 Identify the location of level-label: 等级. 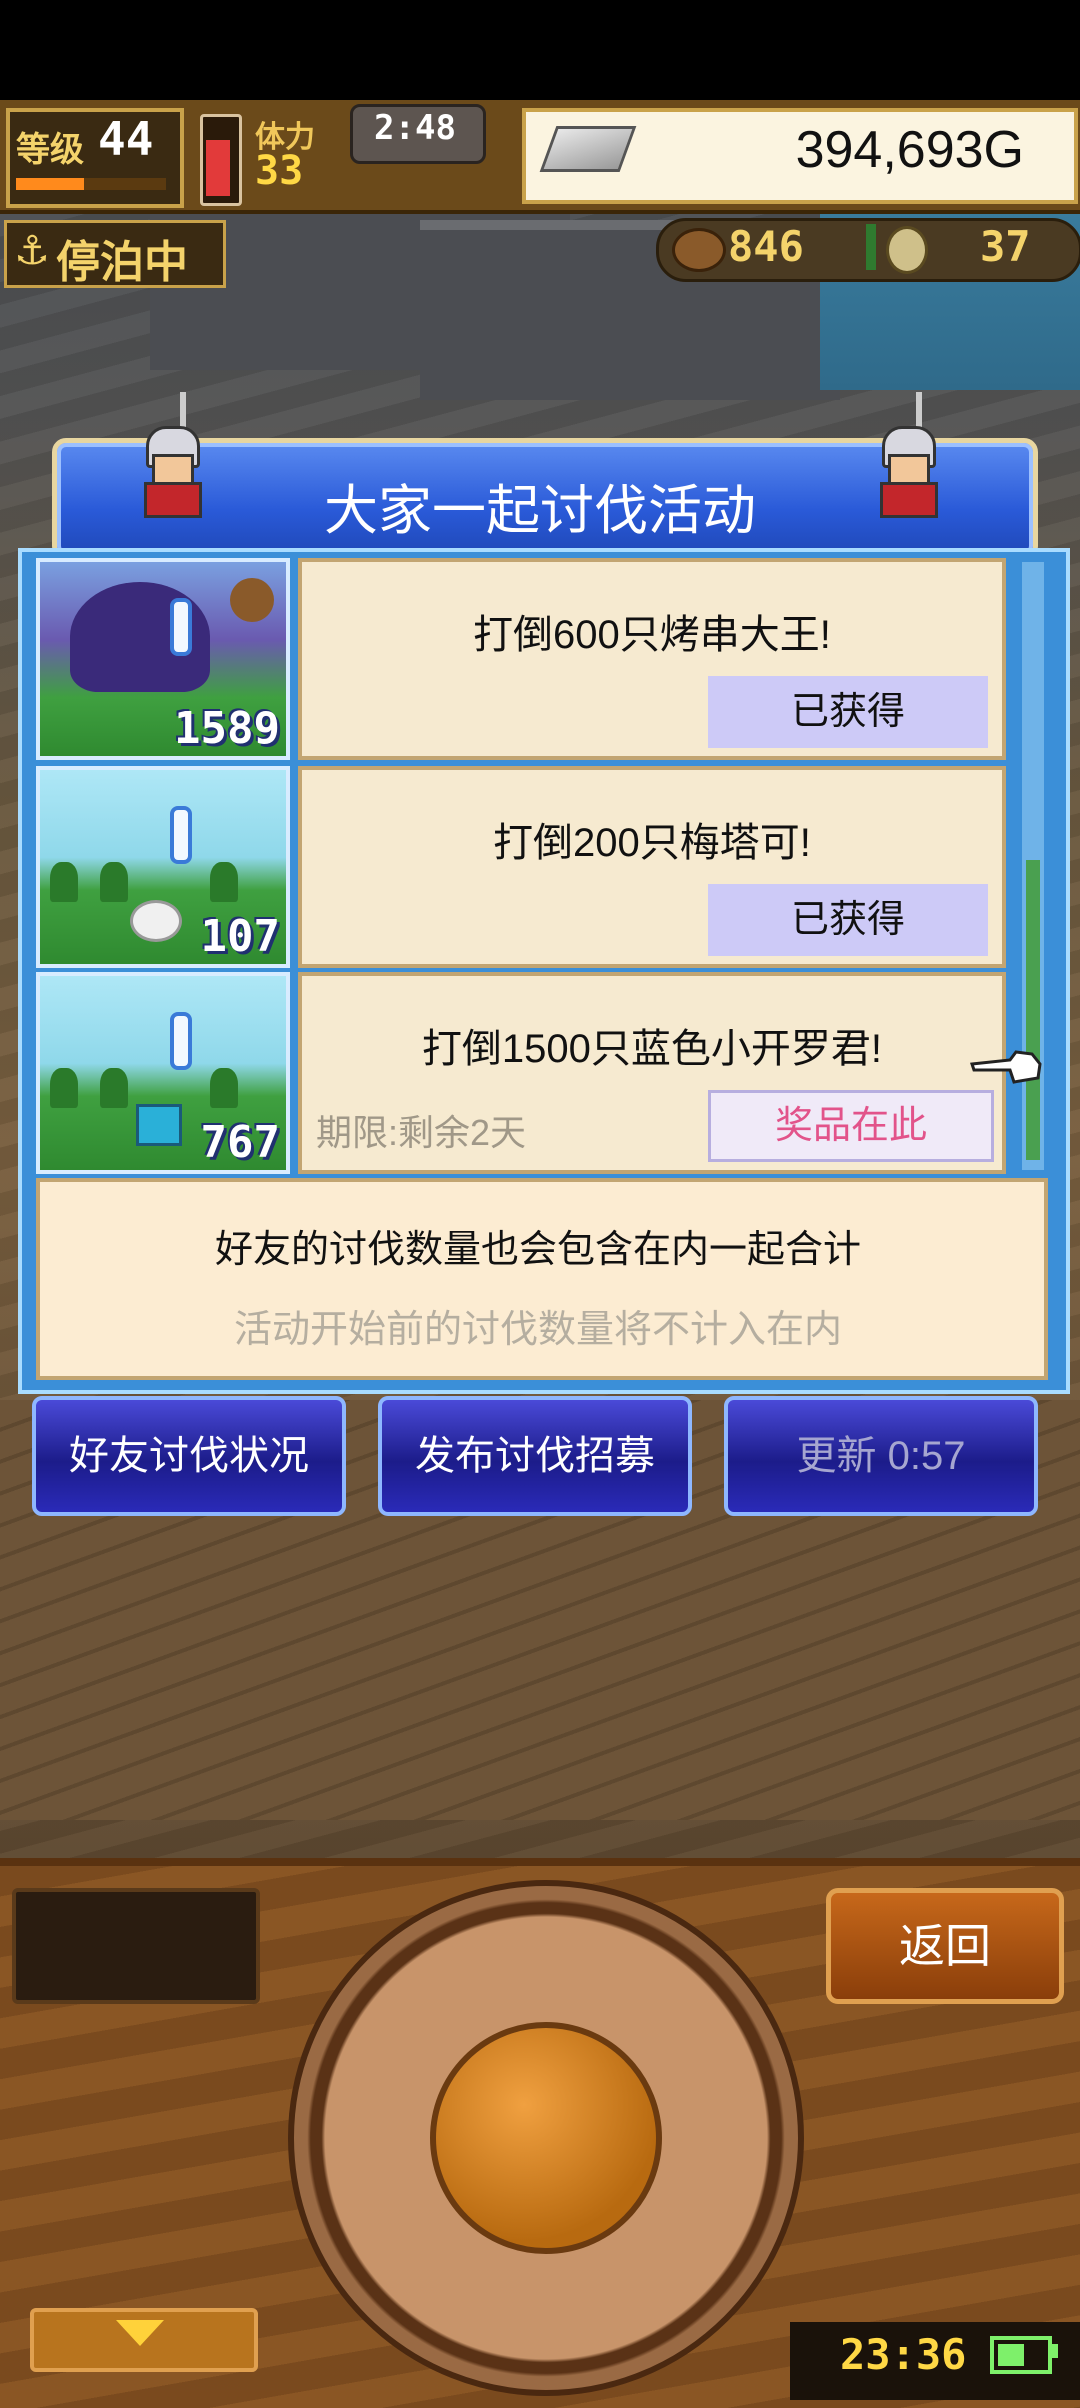
(50, 150).